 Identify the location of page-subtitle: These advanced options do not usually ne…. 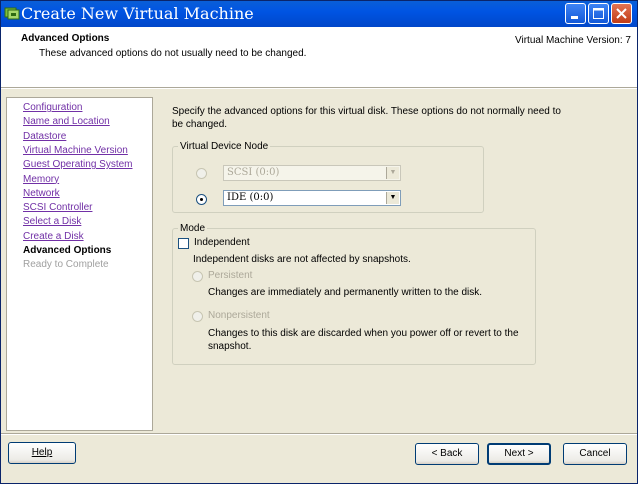
(173, 53).